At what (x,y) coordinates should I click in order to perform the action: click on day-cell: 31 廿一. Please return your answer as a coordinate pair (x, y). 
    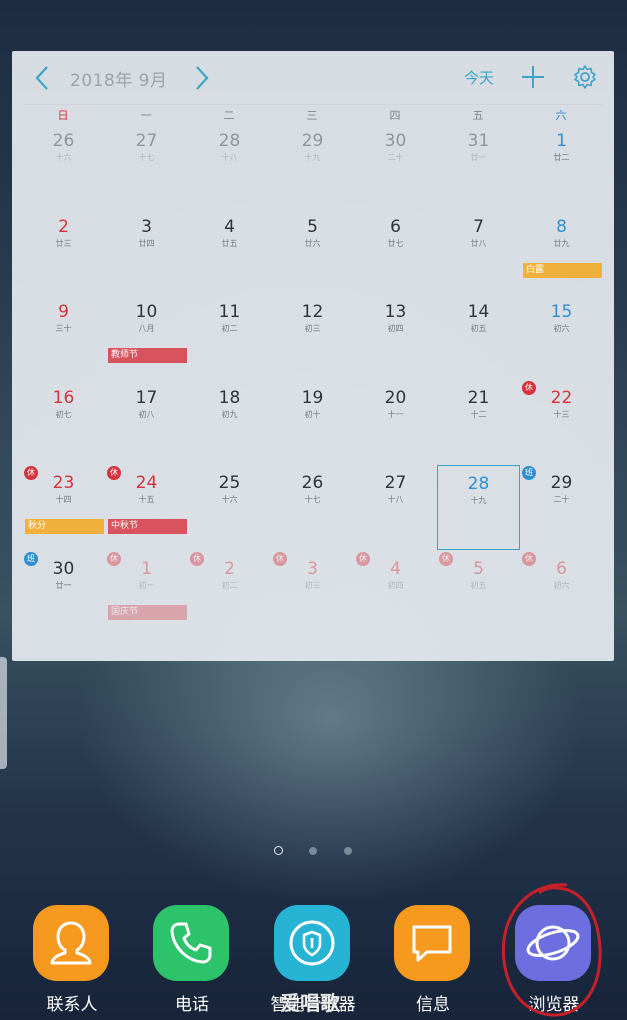
    Looking at the image, I should click on (478, 165).